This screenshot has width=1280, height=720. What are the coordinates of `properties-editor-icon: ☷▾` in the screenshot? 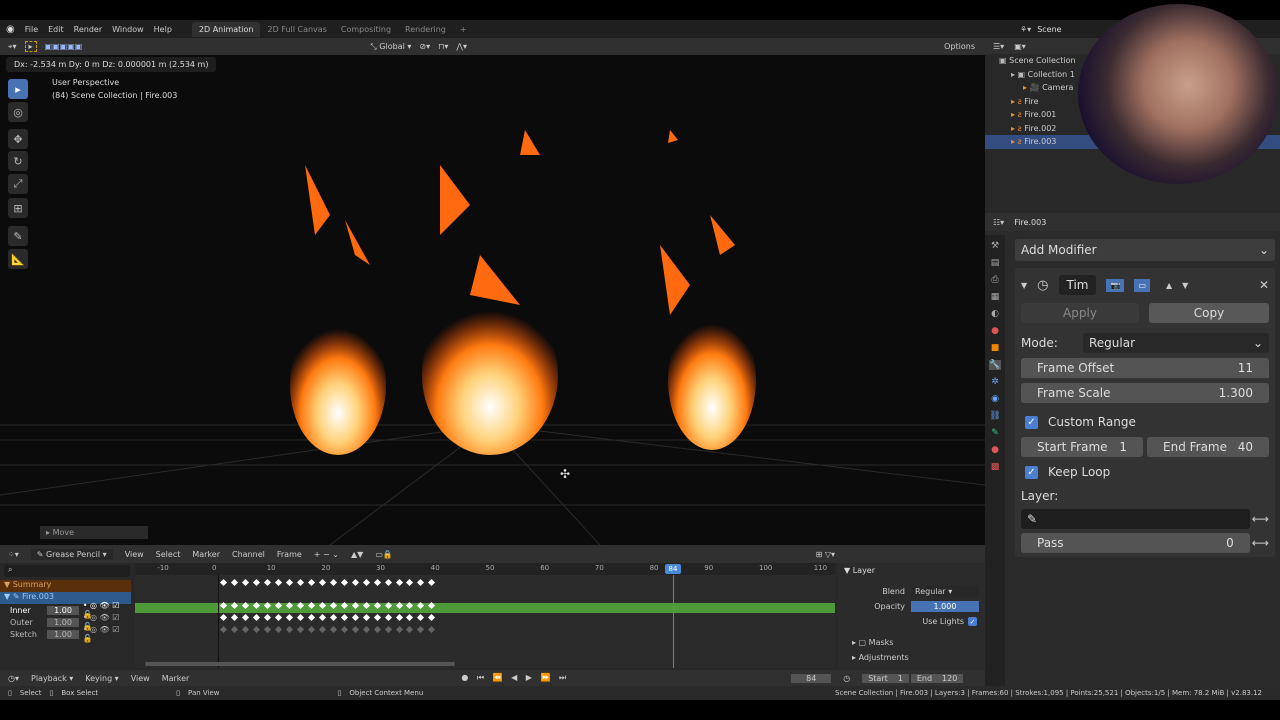 It's located at (998, 222).